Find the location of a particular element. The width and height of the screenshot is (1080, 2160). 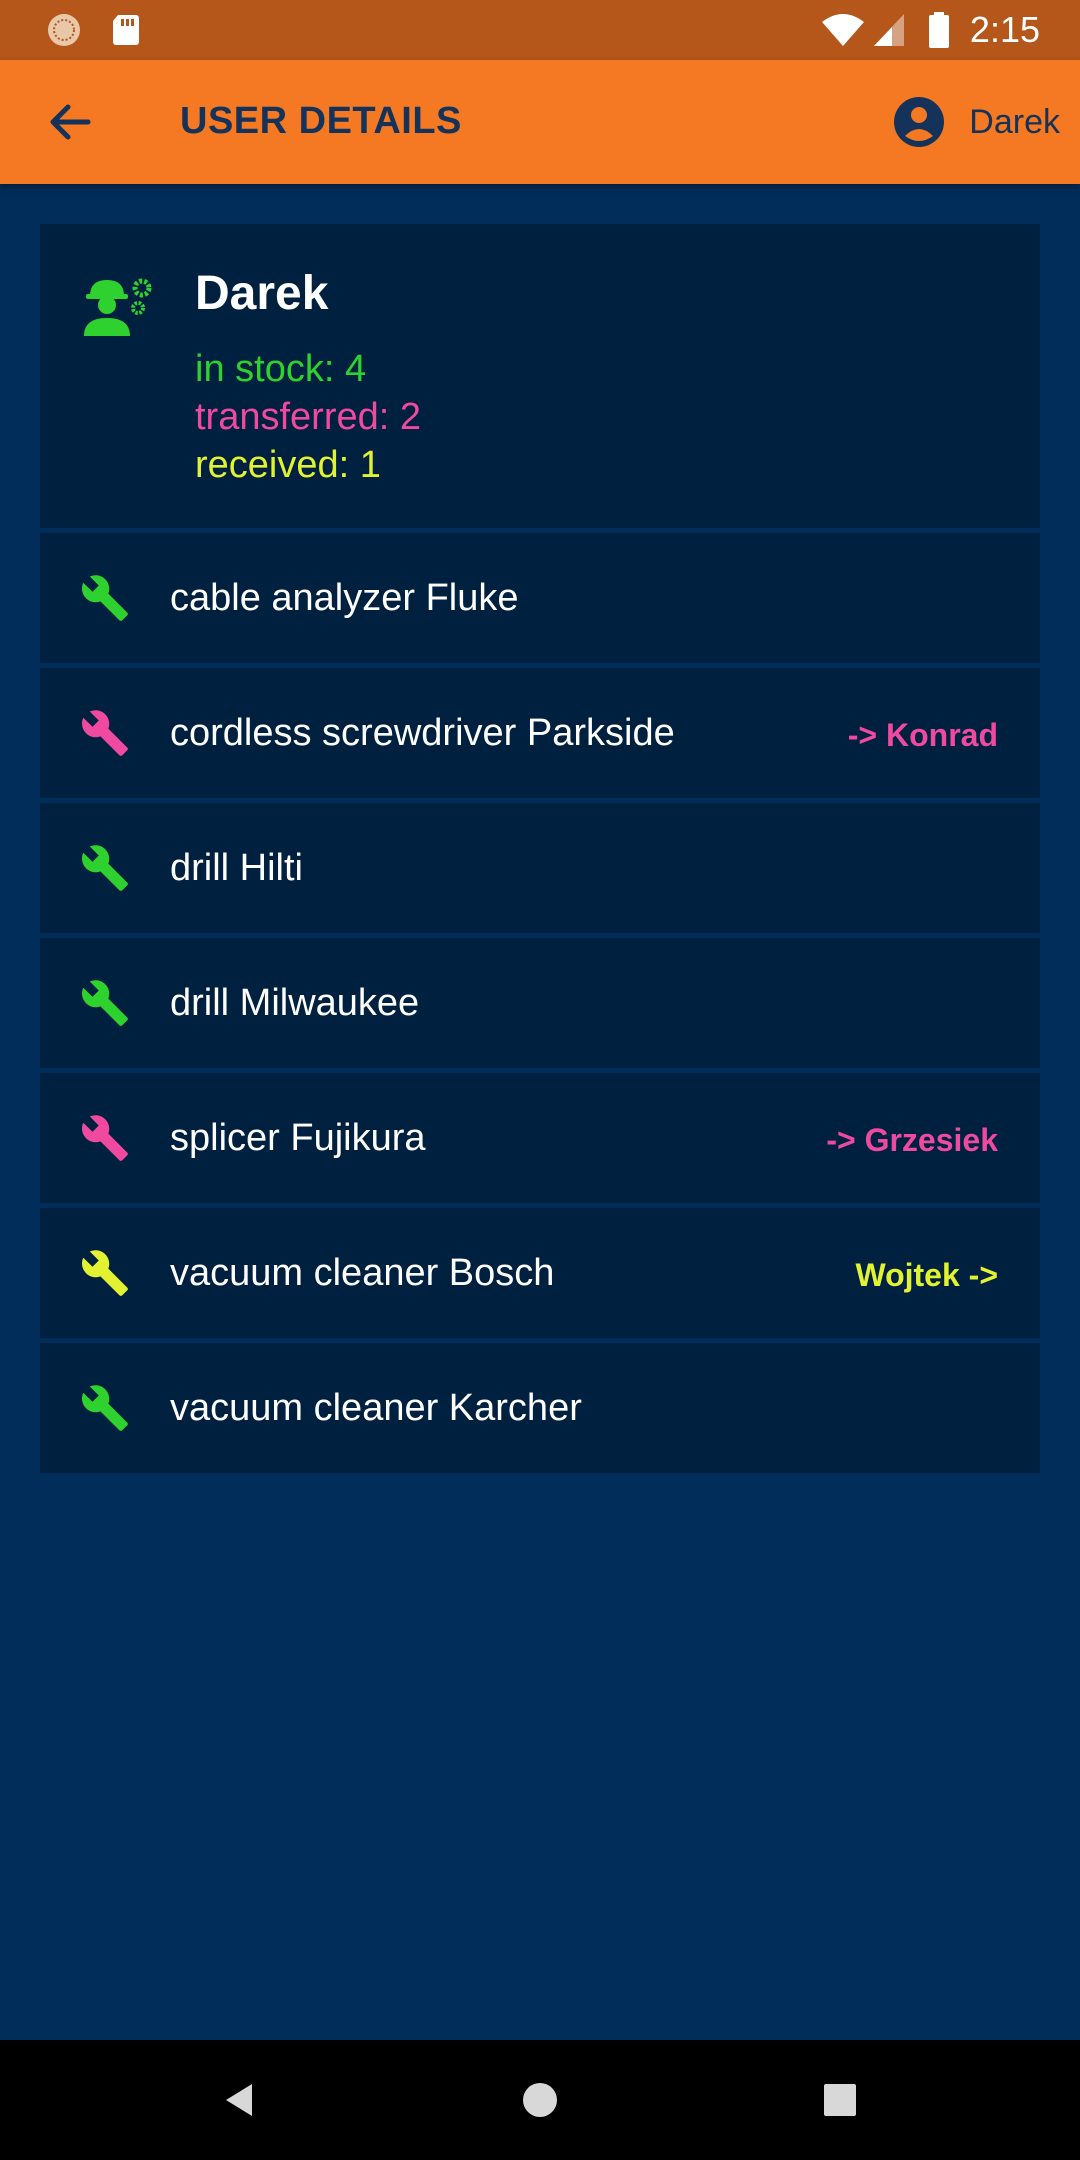

status-time: 2:15 is located at coordinates (1004, 29).